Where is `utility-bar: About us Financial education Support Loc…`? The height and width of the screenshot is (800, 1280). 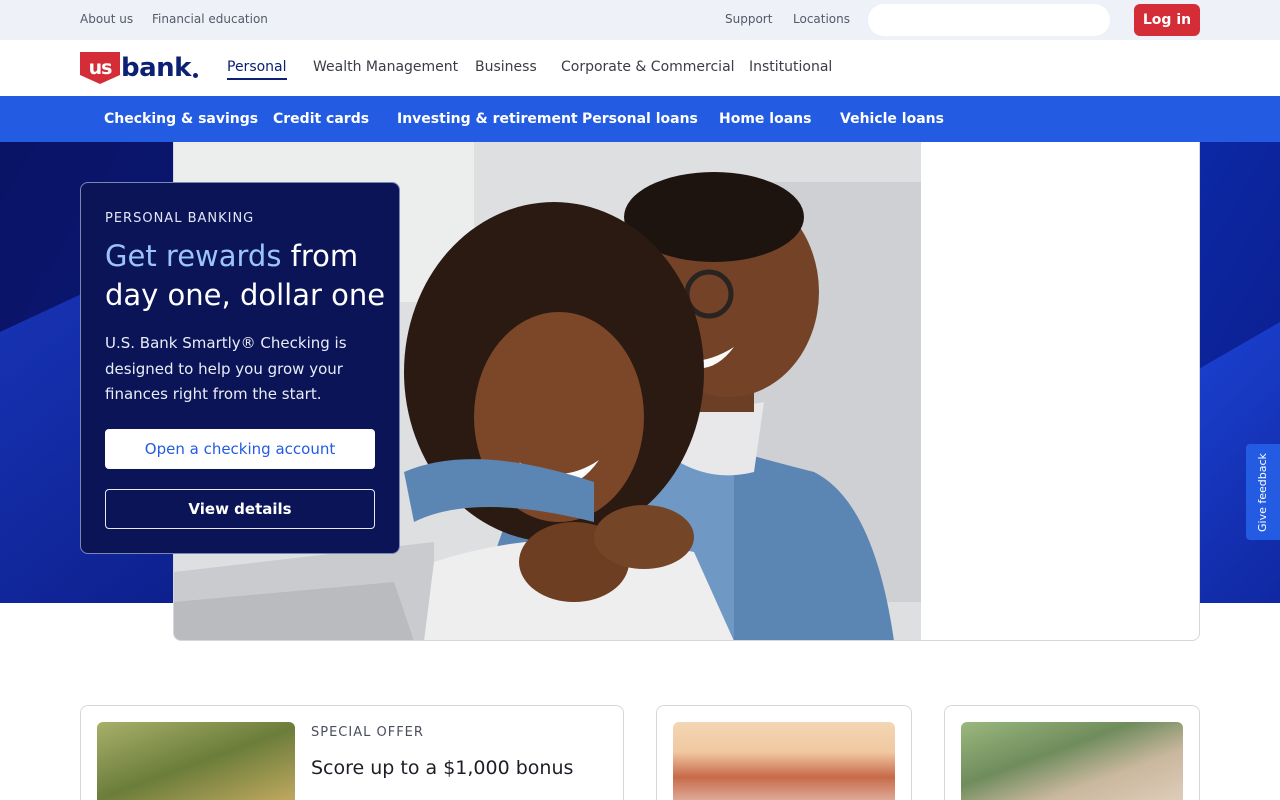
utility-bar: About us Financial education Support Loc… is located at coordinates (640, 20).